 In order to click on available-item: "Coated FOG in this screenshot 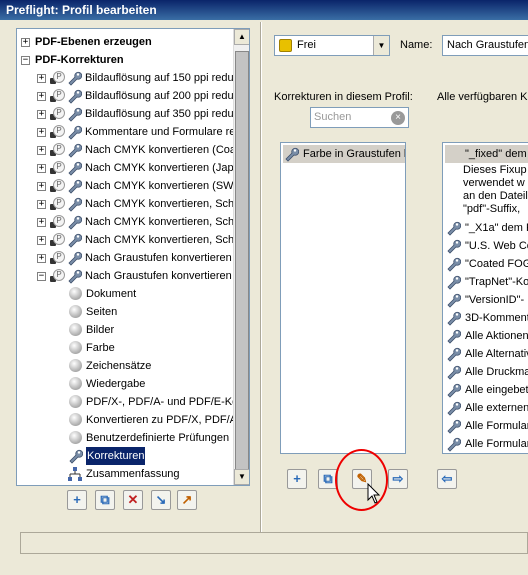, I will do `click(486, 264)`.